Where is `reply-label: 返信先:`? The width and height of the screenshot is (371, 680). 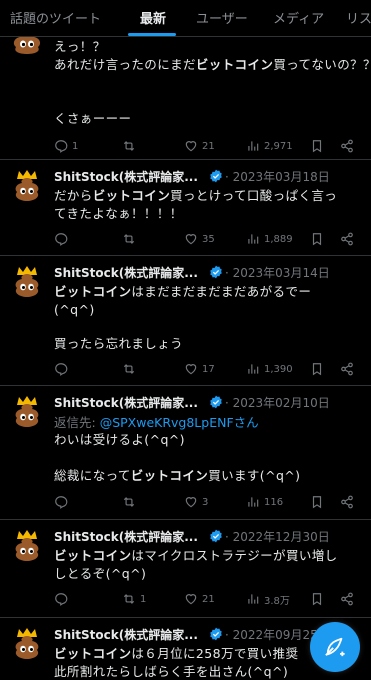
reply-label: 返信先: is located at coordinates (77, 422).